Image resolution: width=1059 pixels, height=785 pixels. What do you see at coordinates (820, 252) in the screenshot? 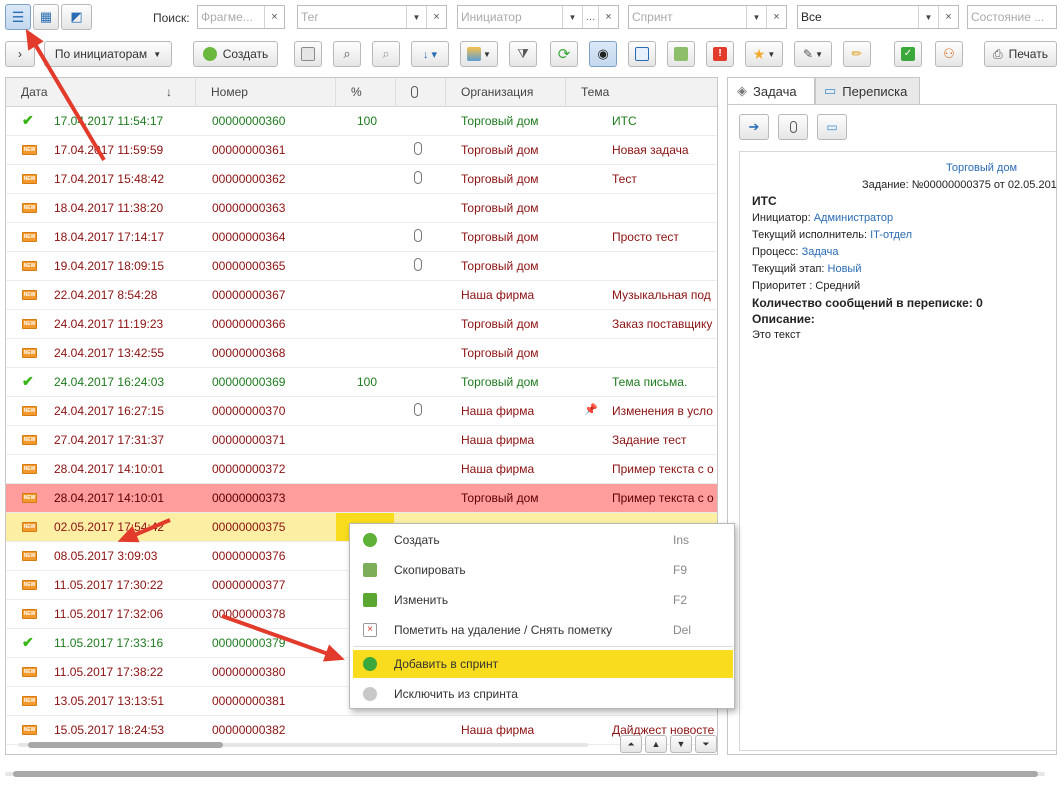
I see `process-link: Задача` at bounding box center [820, 252].